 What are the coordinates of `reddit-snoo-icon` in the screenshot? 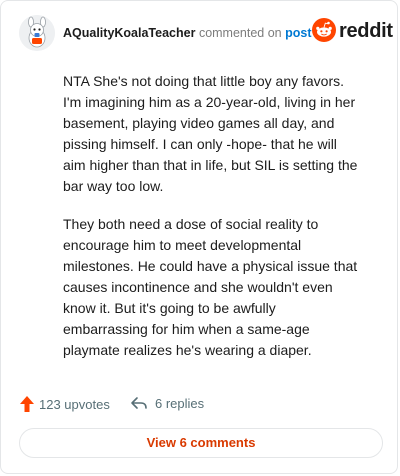 It's located at (324, 30).